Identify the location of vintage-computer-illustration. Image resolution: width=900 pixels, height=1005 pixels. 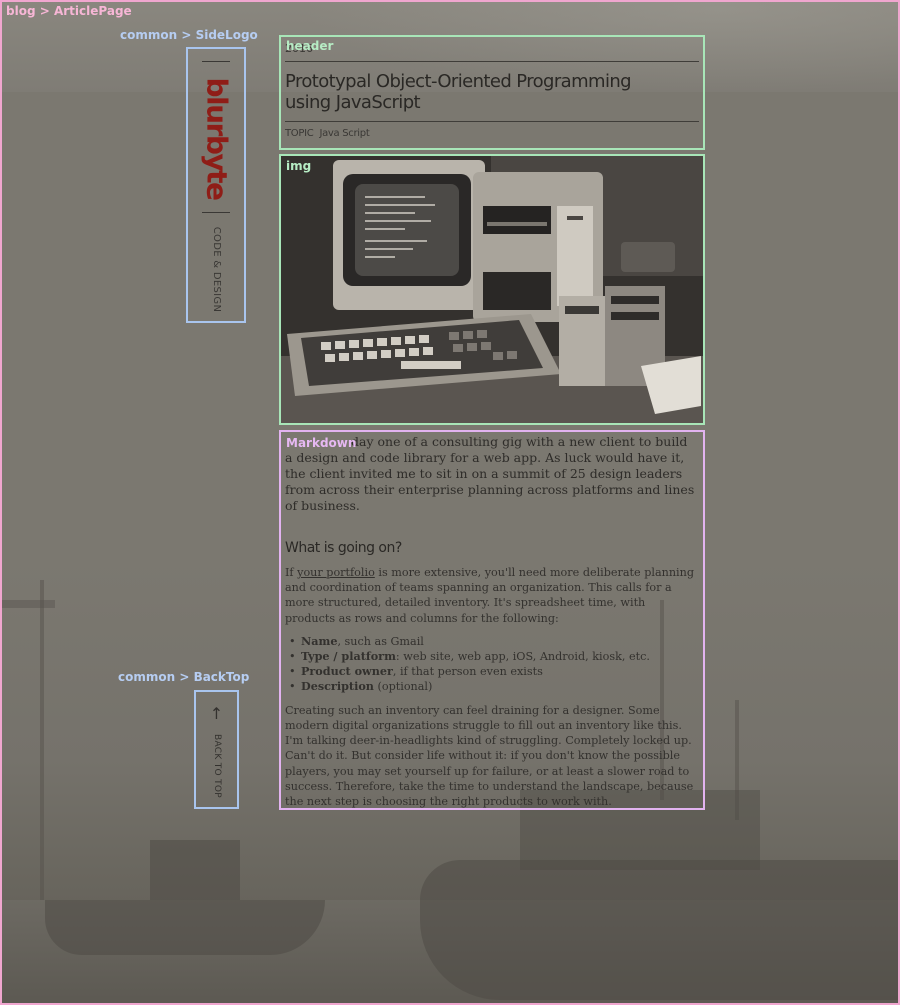
(492, 289).